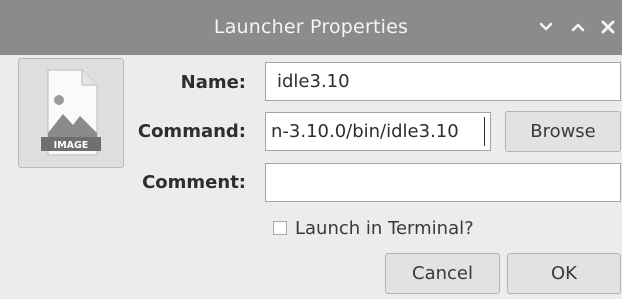 The height and width of the screenshot is (299, 622). I want to click on window-title: Launcher Properties, so click(311, 27).